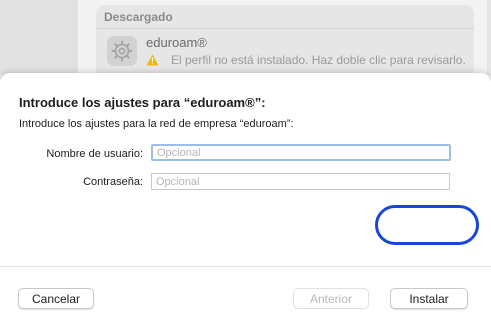 The width and height of the screenshot is (491, 327). What do you see at coordinates (285, 28) in the screenshot?
I see `divider` at bounding box center [285, 28].